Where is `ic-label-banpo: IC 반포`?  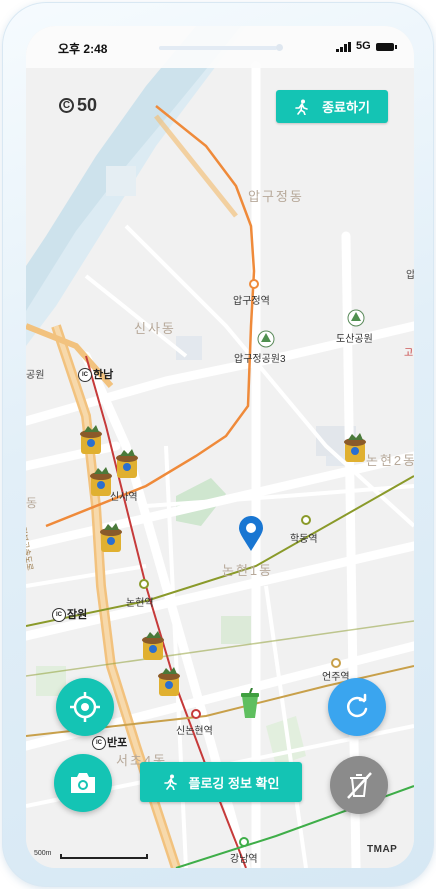 ic-label-banpo: IC 반포 is located at coordinates (110, 742).